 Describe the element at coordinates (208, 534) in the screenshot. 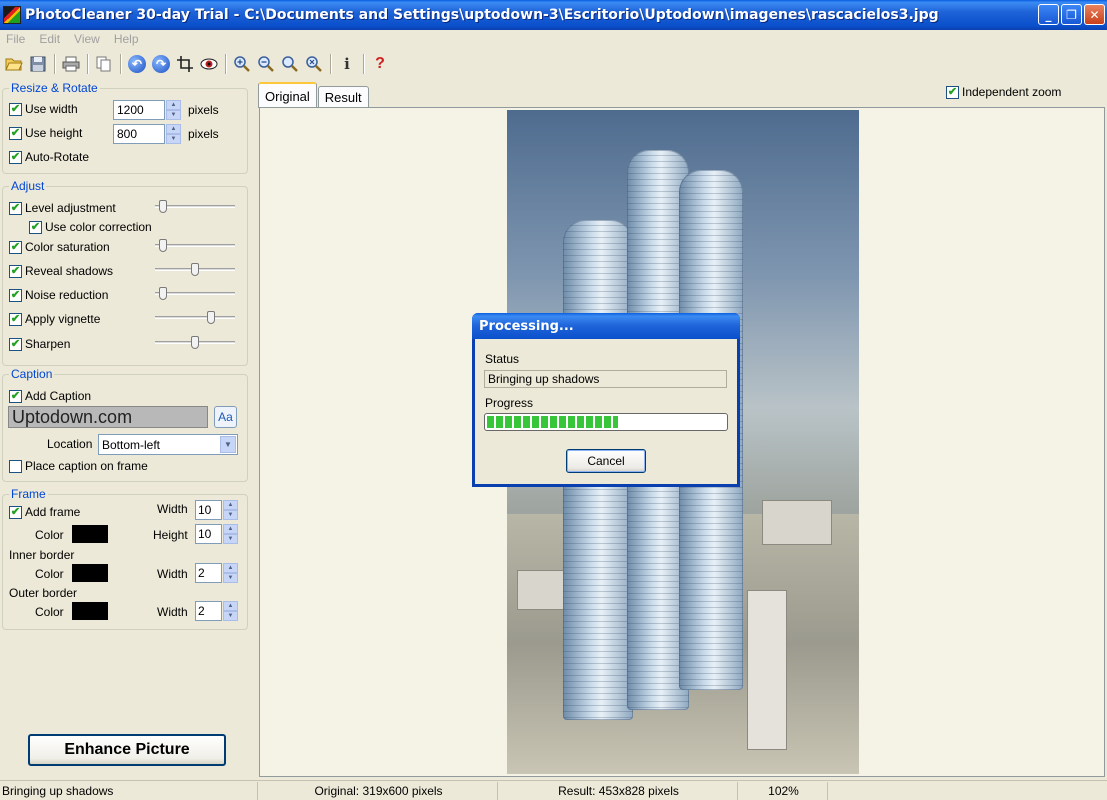

I see `frame-height-input: 10` at that location.